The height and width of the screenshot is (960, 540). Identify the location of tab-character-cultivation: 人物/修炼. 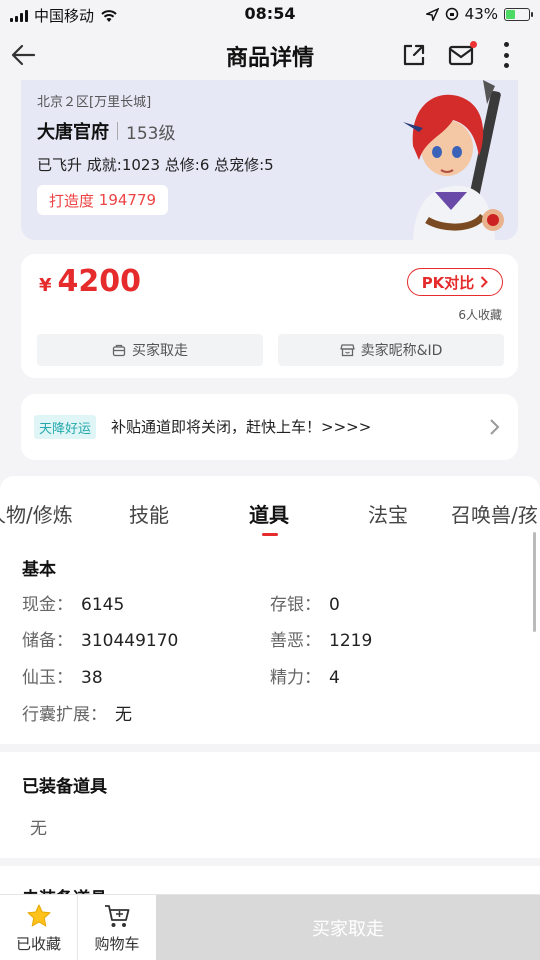
(36, 513).